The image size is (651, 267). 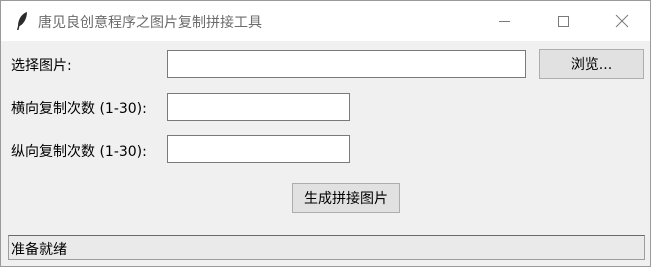 I want to click on feather-icon, so click(x=22, y=21).